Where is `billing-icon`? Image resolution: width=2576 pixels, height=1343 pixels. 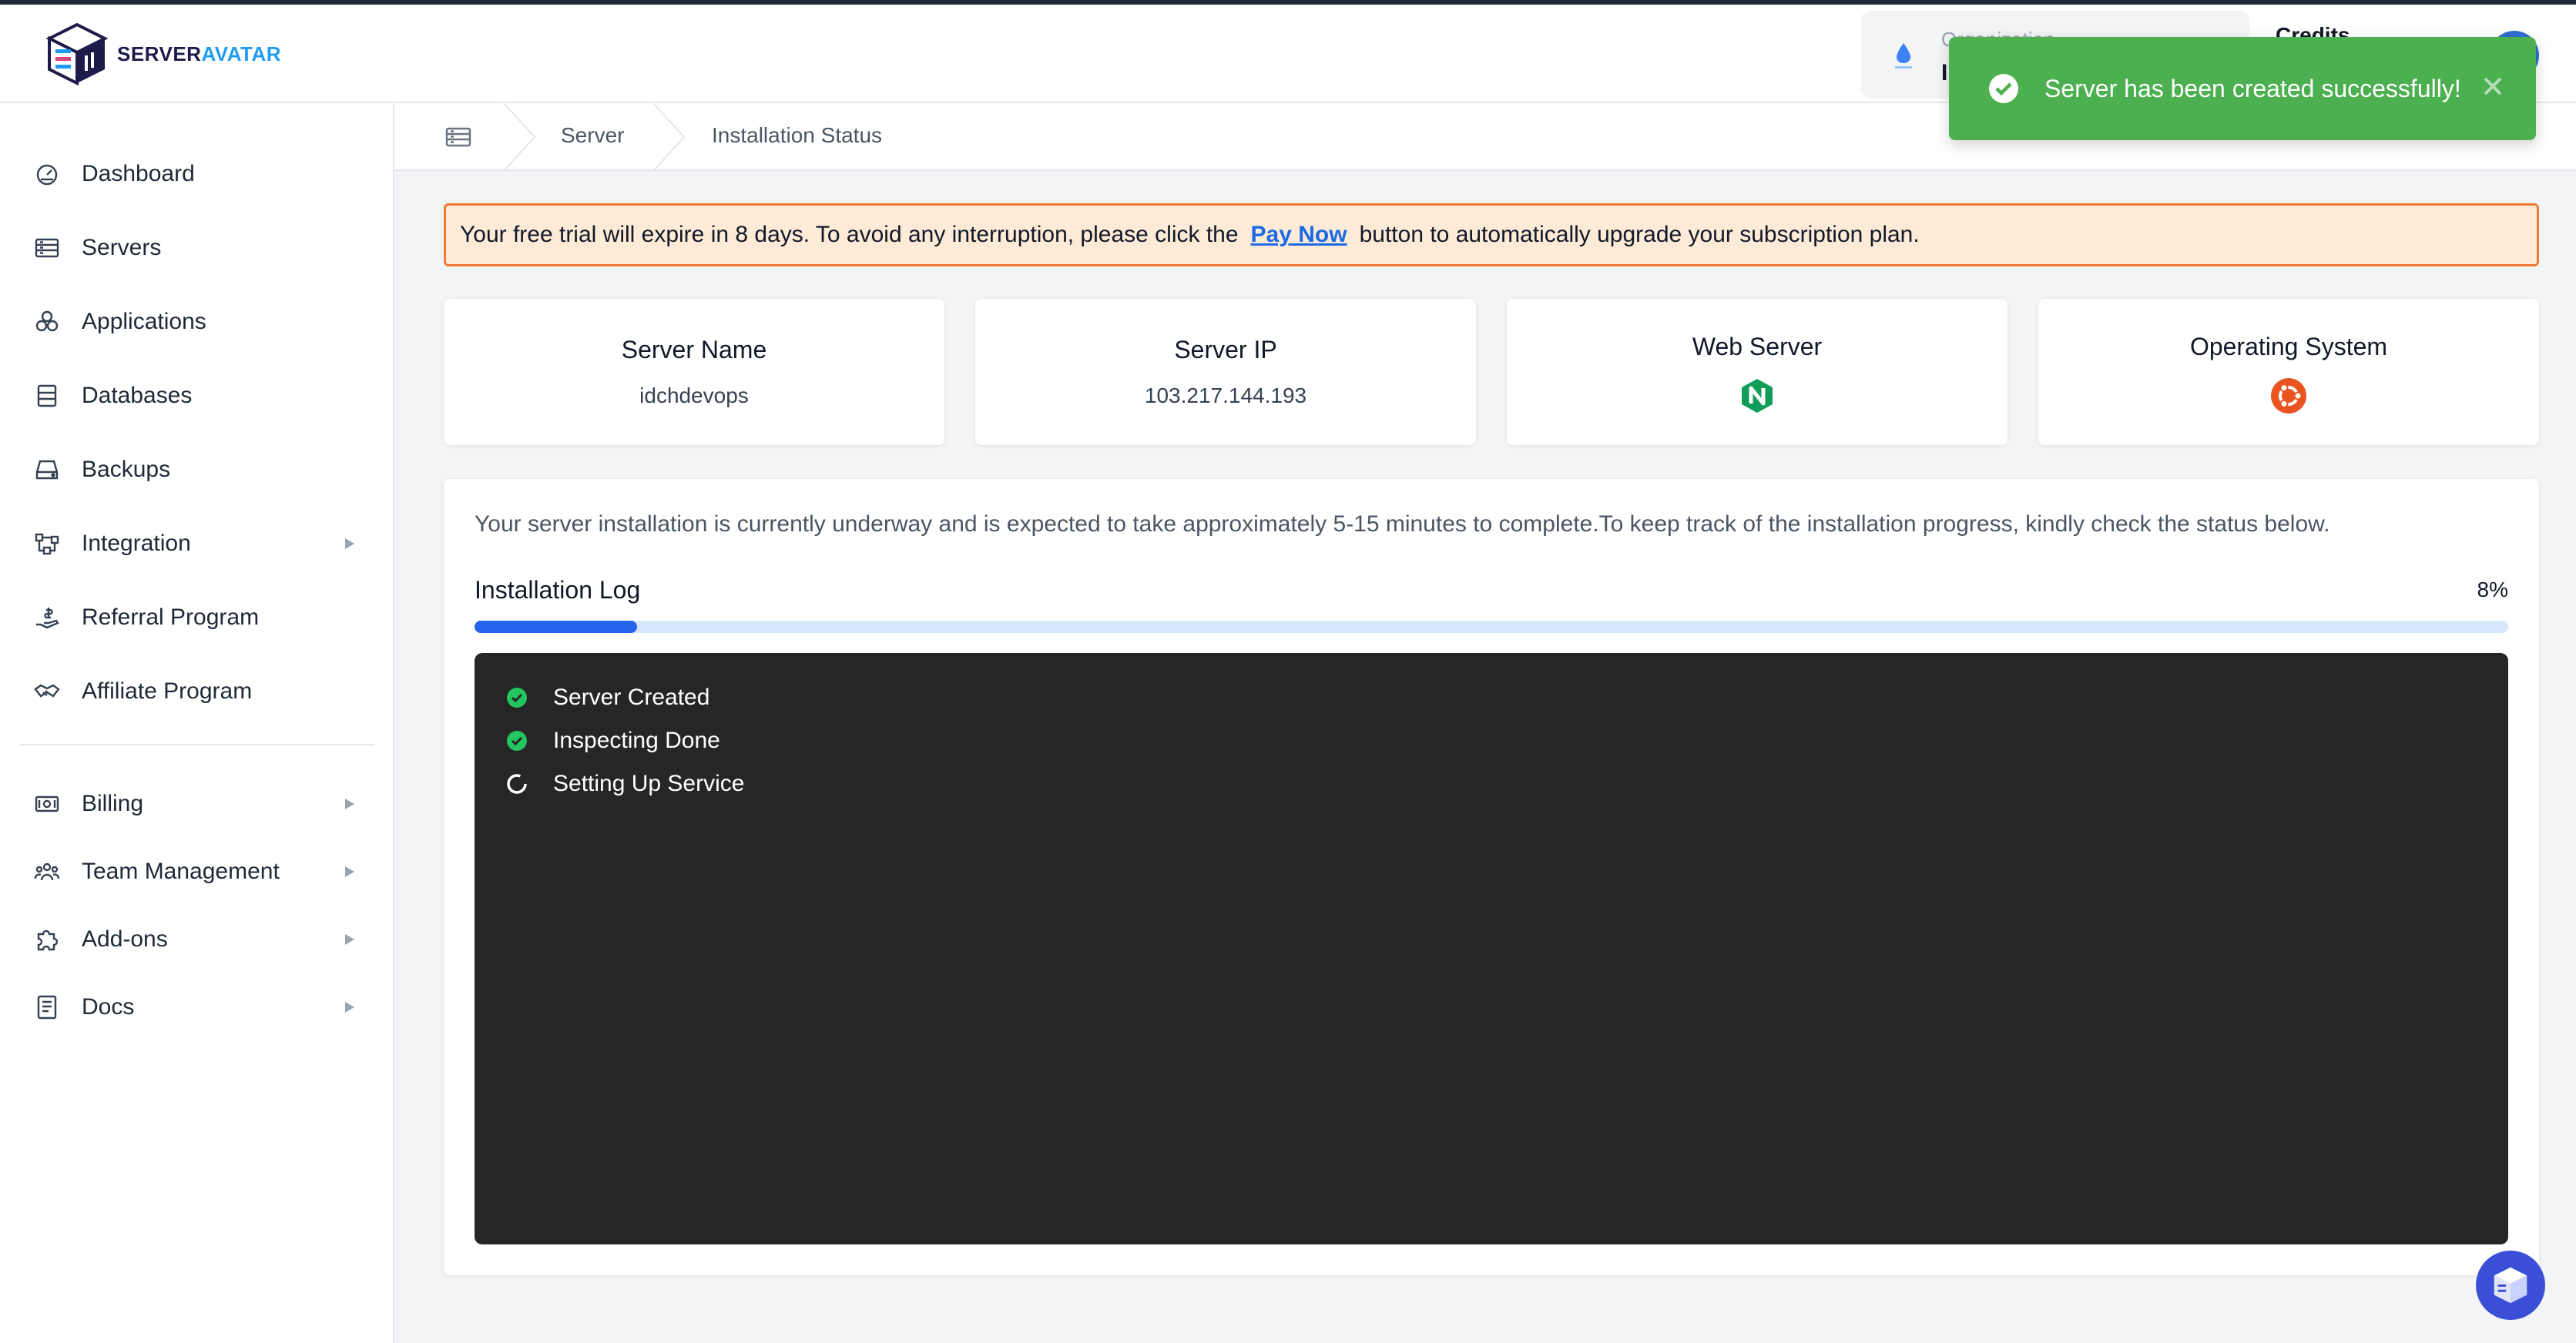 billing-icon is located at coordinates (47, 803).